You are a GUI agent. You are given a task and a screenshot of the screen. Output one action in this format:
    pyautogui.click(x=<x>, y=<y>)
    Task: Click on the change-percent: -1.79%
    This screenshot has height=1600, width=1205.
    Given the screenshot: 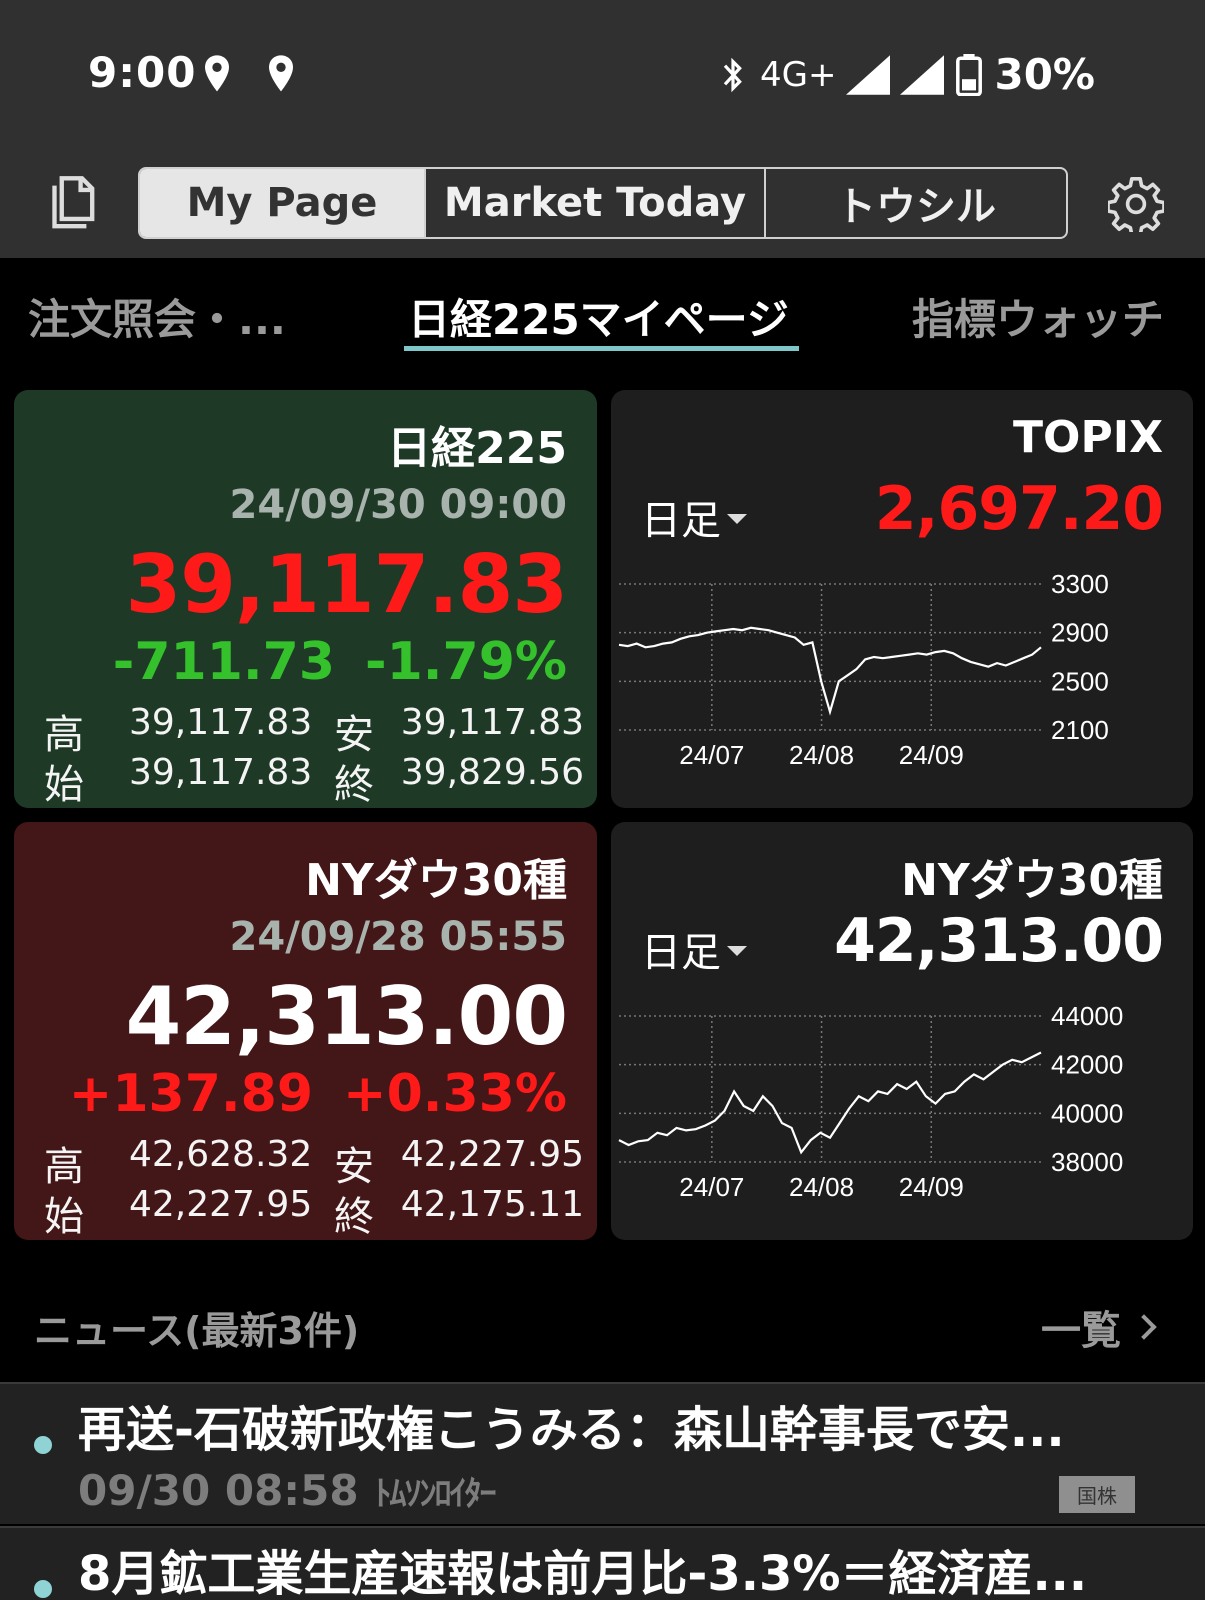 What is the action you would take?
    pyautogui.click(x=466, y=662)
    